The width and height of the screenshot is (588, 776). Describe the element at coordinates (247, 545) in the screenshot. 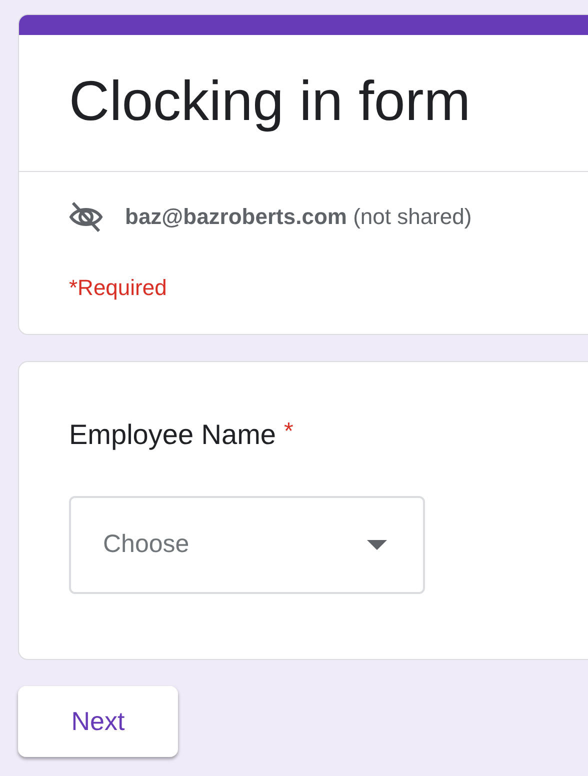

I see `dropdown: Choose` at that location.